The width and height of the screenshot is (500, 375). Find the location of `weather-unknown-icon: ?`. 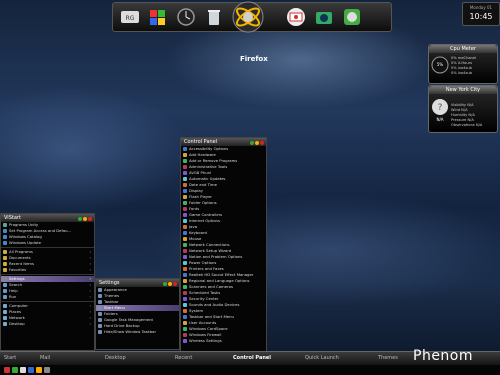

weather-unknown-icon: ? is located at coordinates (440, 107).